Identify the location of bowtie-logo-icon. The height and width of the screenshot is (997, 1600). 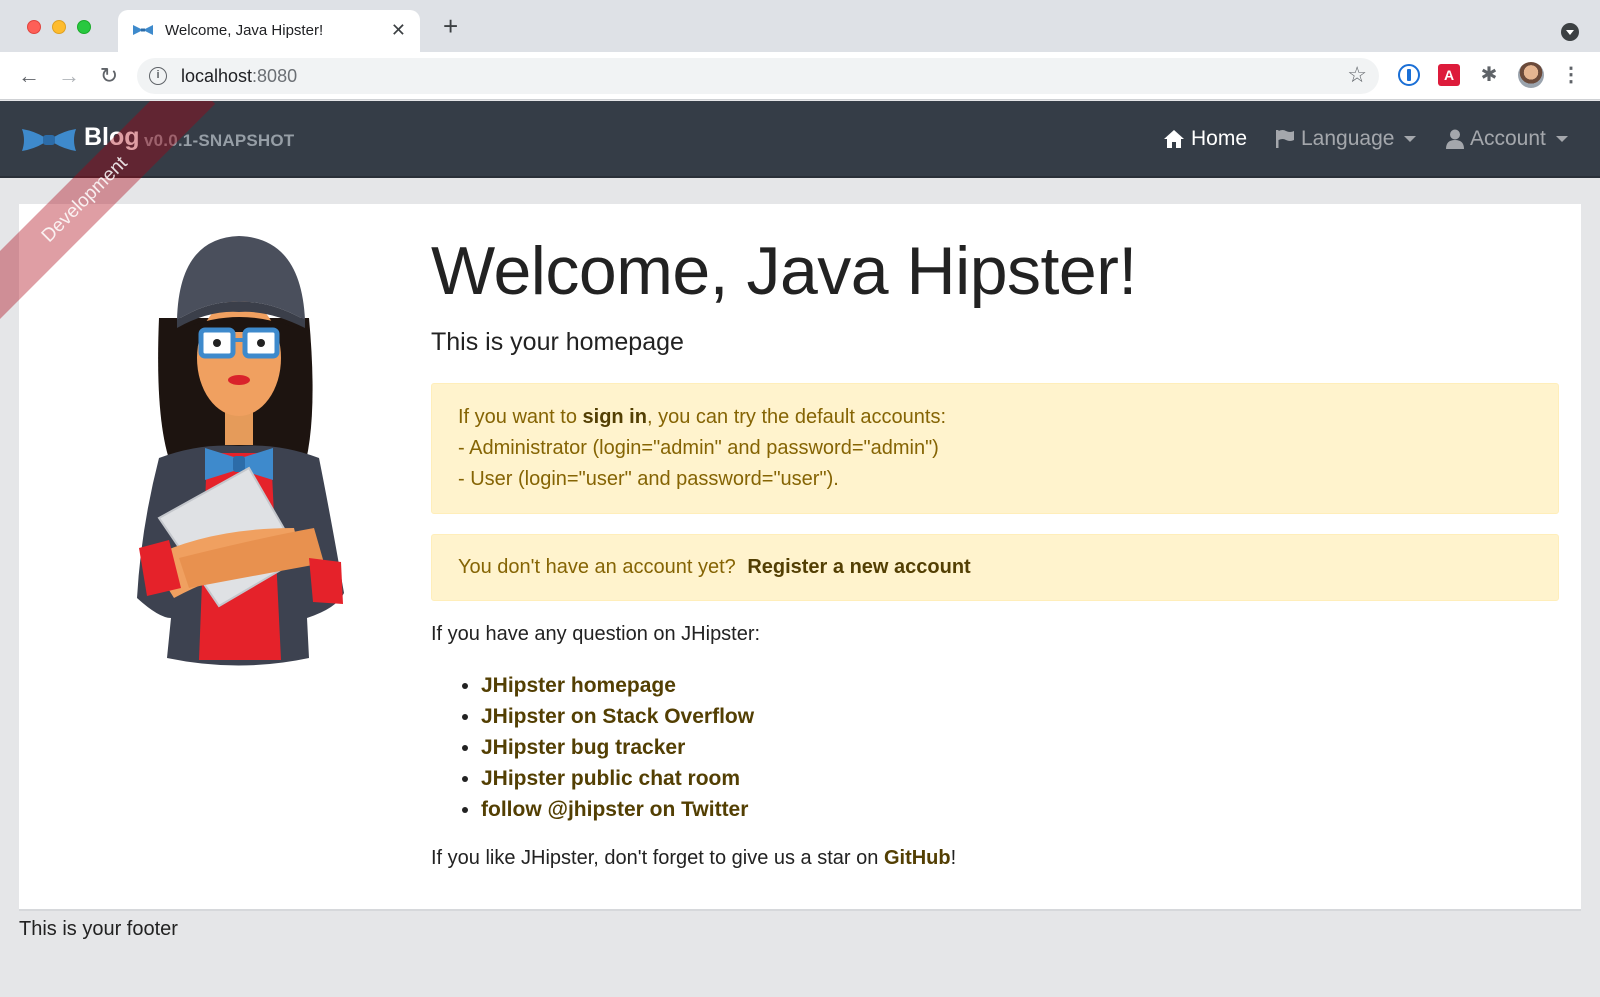
(49, 140).